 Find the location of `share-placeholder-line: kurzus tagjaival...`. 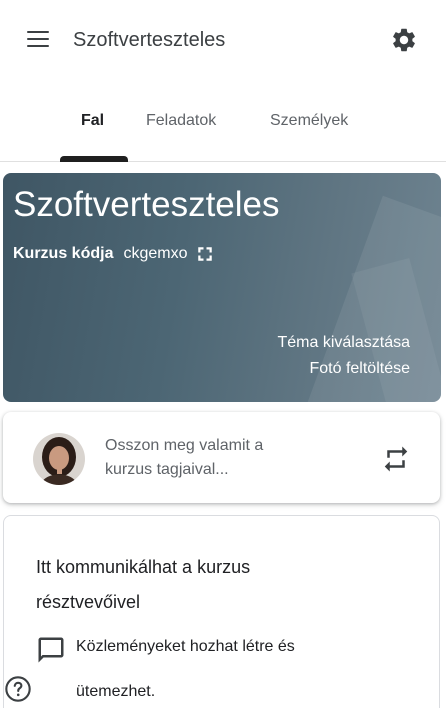

share-placeholder-line: kurzus tagjaival... is located at coordinates (167, 469).